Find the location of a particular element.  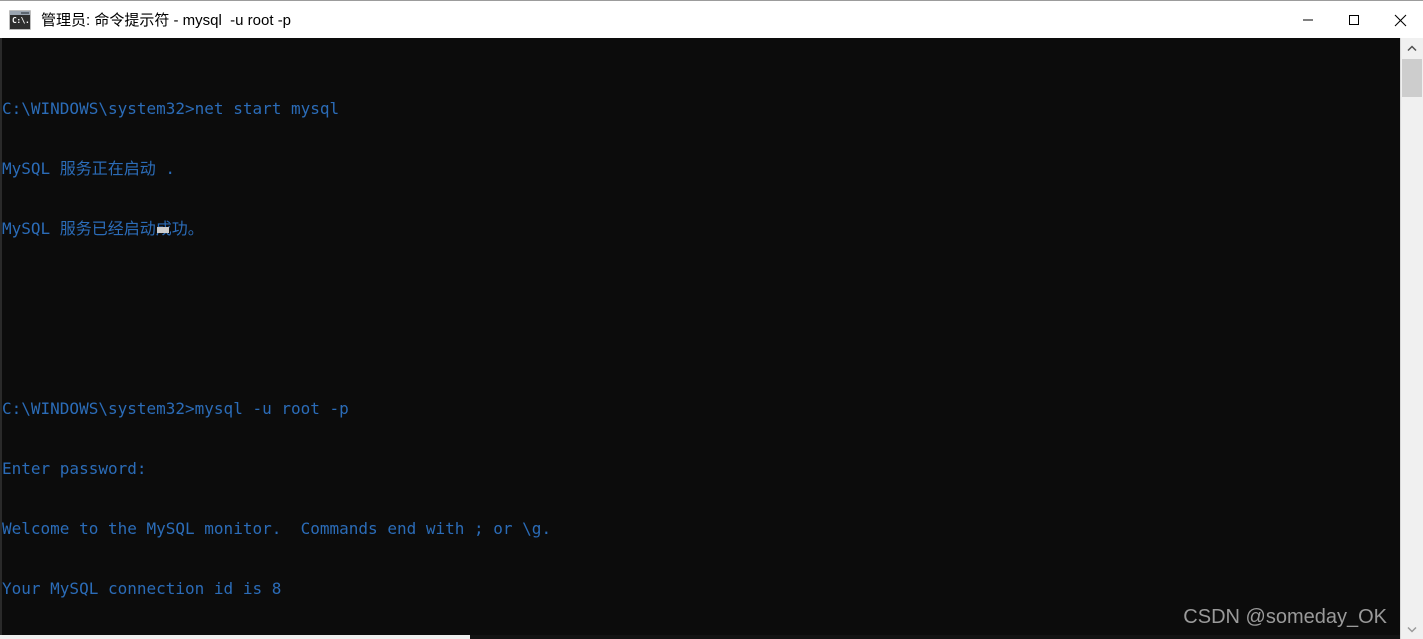

console-line: C:\WINDOWS\system32>mysql -u root -p is located at coordinates (175, 408).